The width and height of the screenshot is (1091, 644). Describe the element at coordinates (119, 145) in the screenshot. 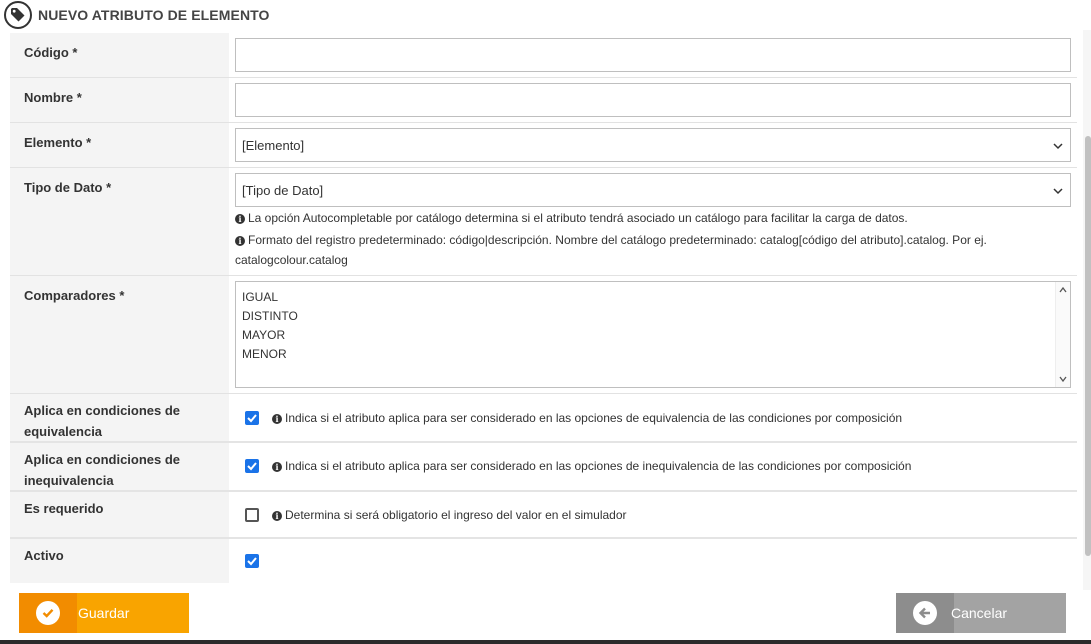

I see `elemento-label: Elemento *` at that location.